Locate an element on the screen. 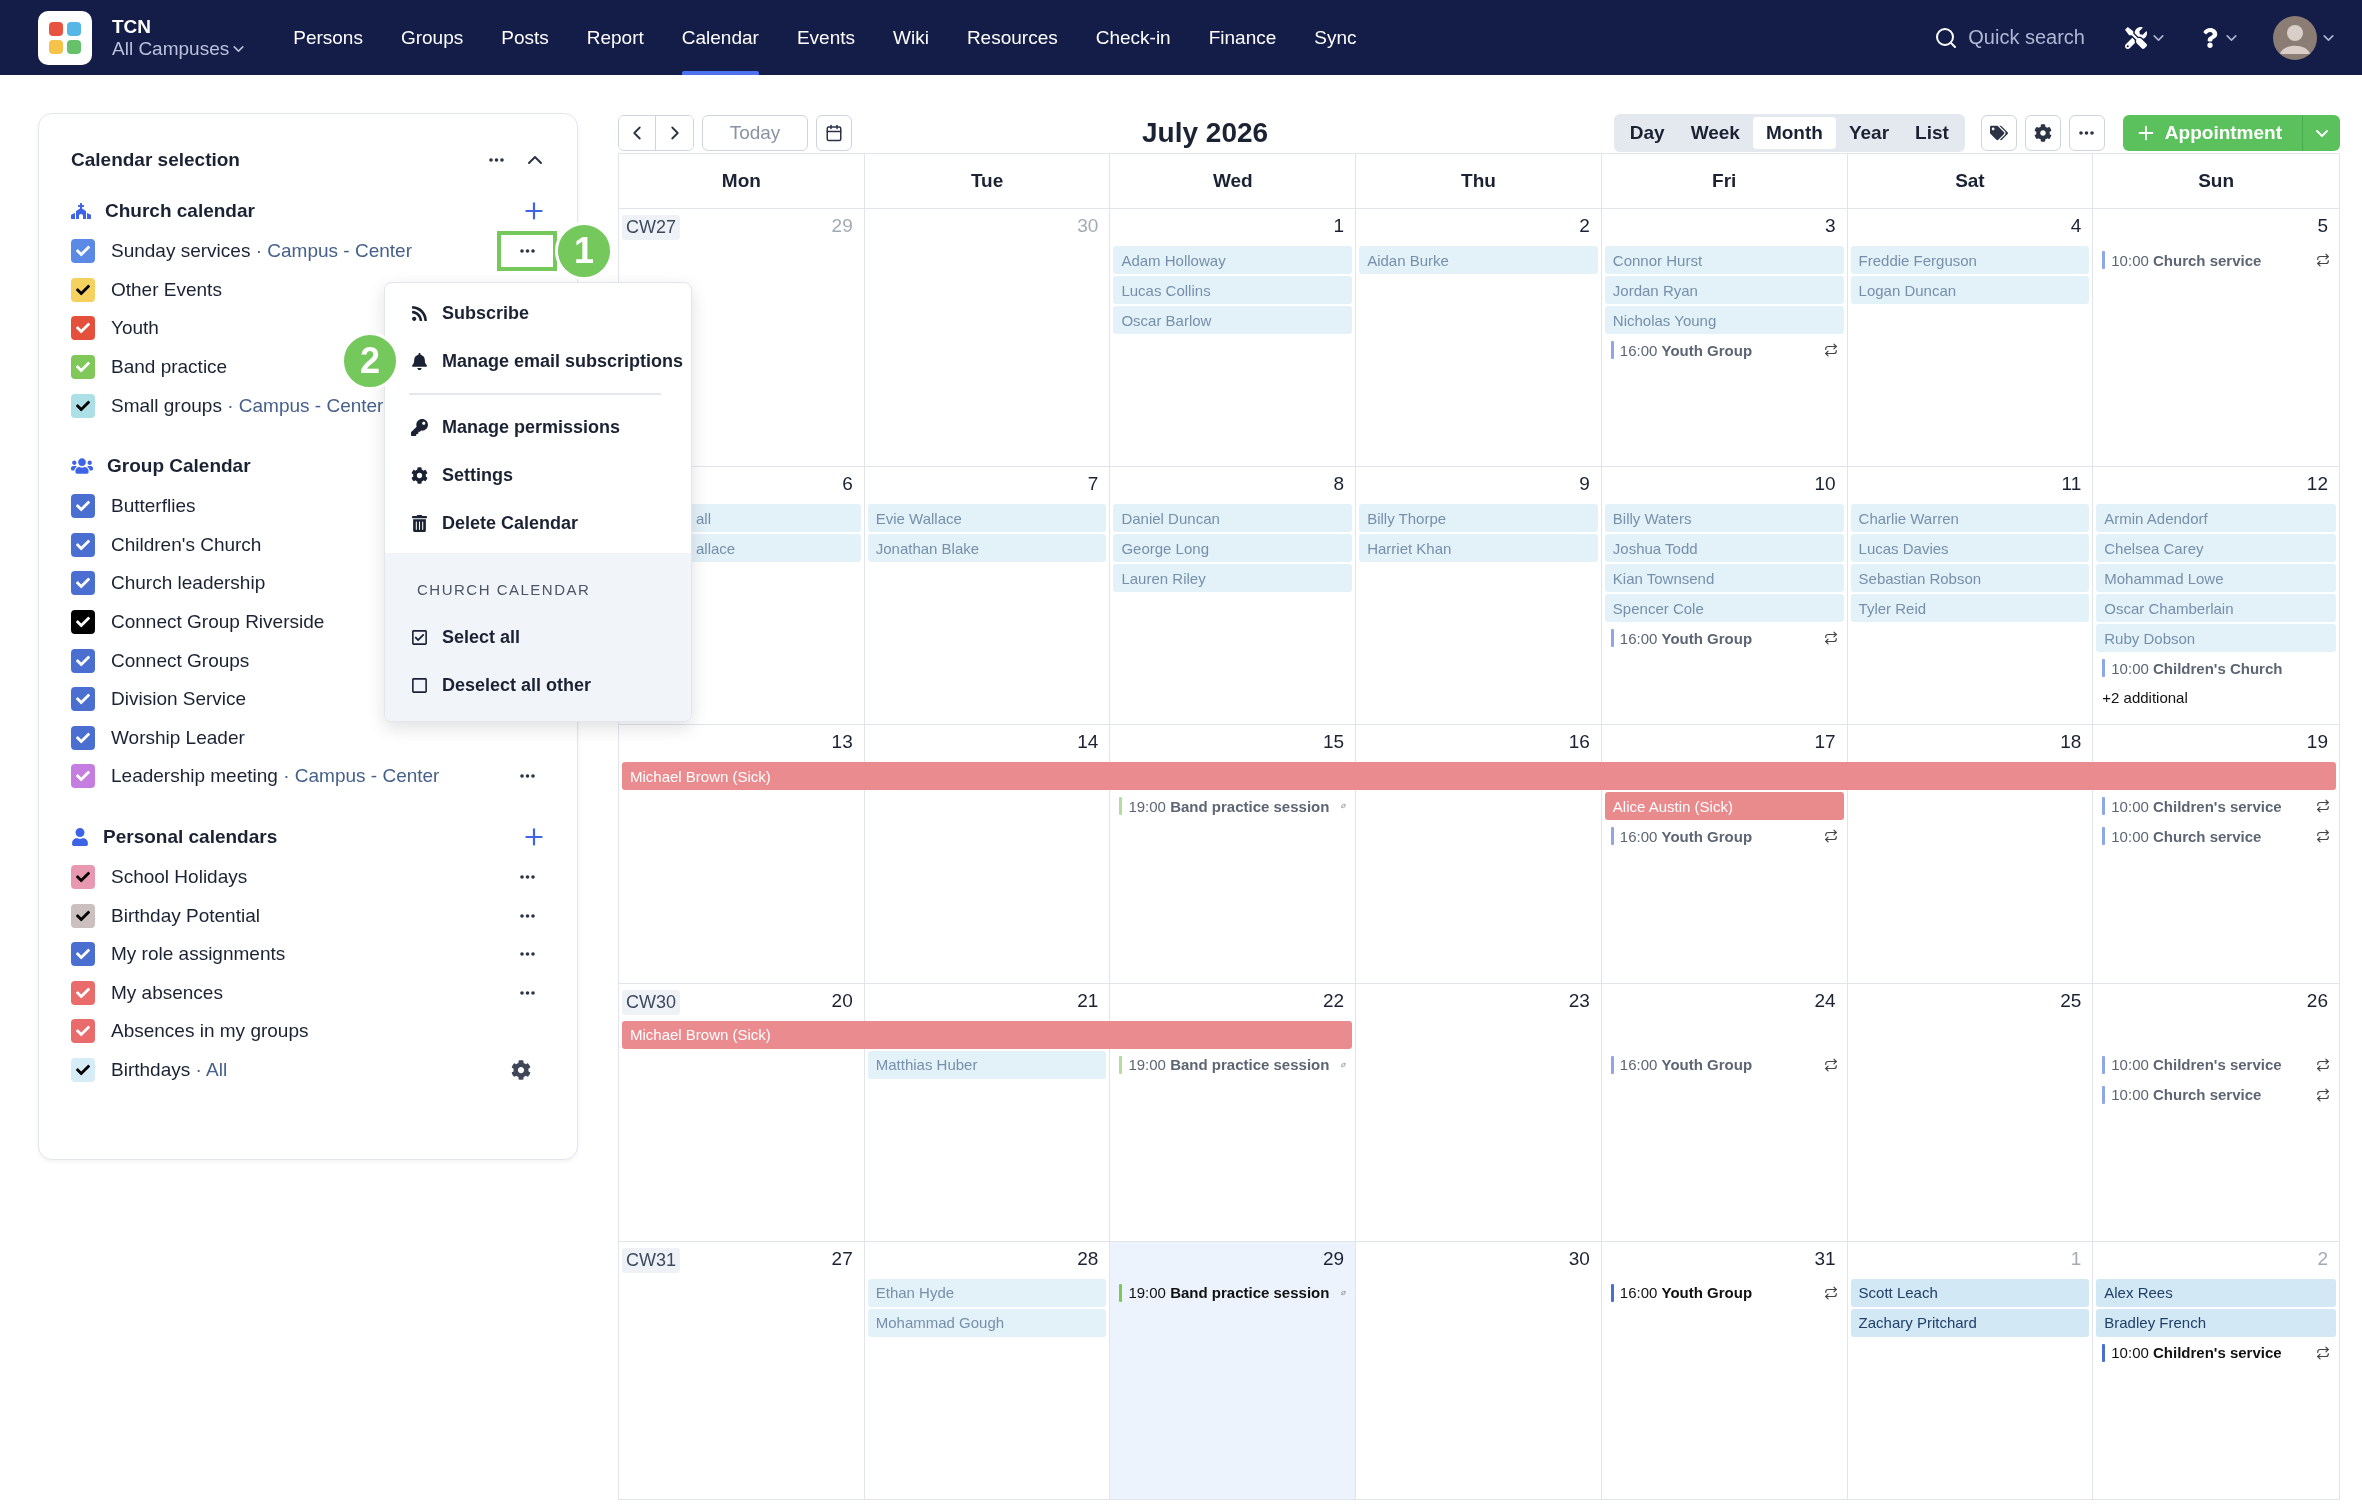 The width and height of the screenshot is (2362, 1508). day-cell: CW30 20 Michael Brown (Sick) is located at coordinates (742, 1112).